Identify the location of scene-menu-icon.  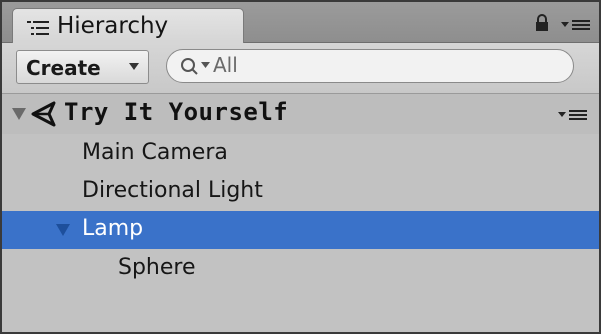
(573, 115).